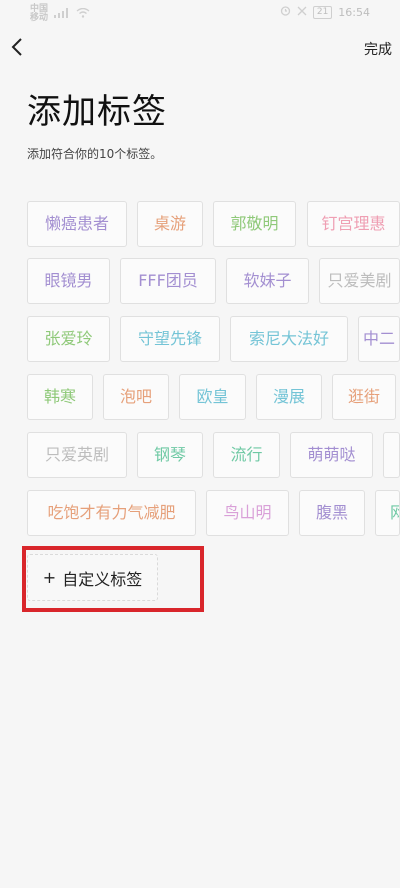  What do you see at coordinates (83, 14) in the screenshot?
I see `wifi-icon` at bounding box center [83, 14].